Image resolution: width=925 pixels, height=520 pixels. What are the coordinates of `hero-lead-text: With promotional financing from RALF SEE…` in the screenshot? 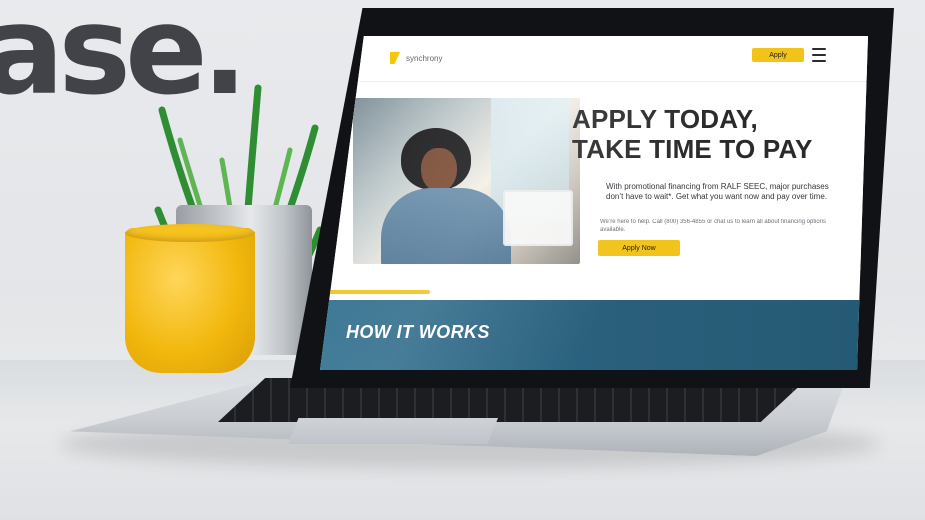 It's located at (717, 191).